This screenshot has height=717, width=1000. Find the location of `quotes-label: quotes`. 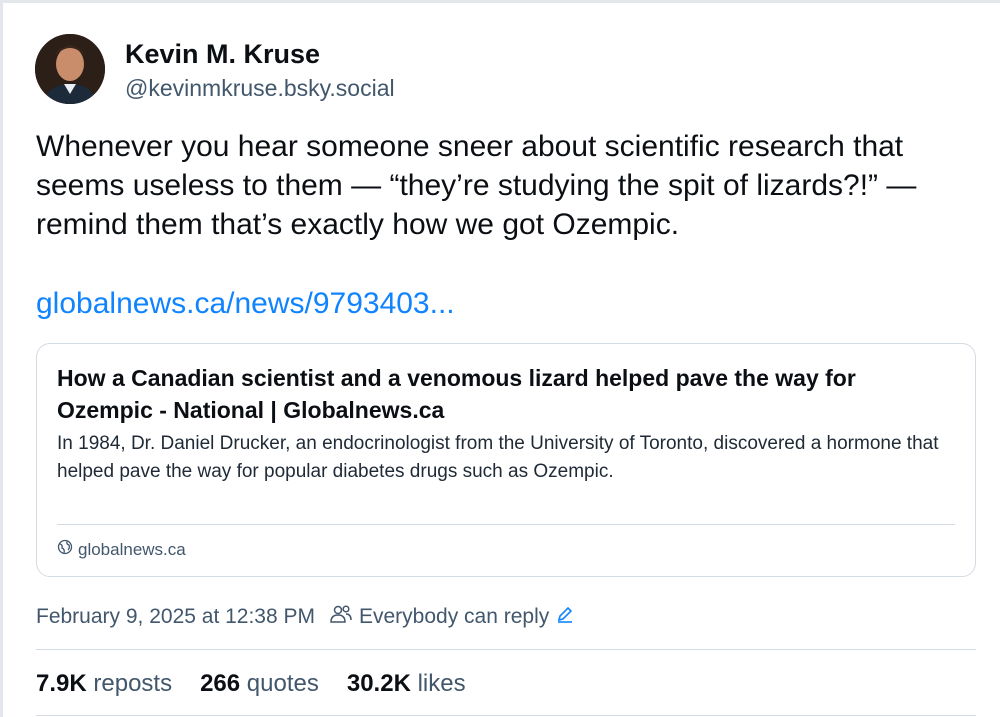

quotes-label: quotes is located at coordinates (282, 683).